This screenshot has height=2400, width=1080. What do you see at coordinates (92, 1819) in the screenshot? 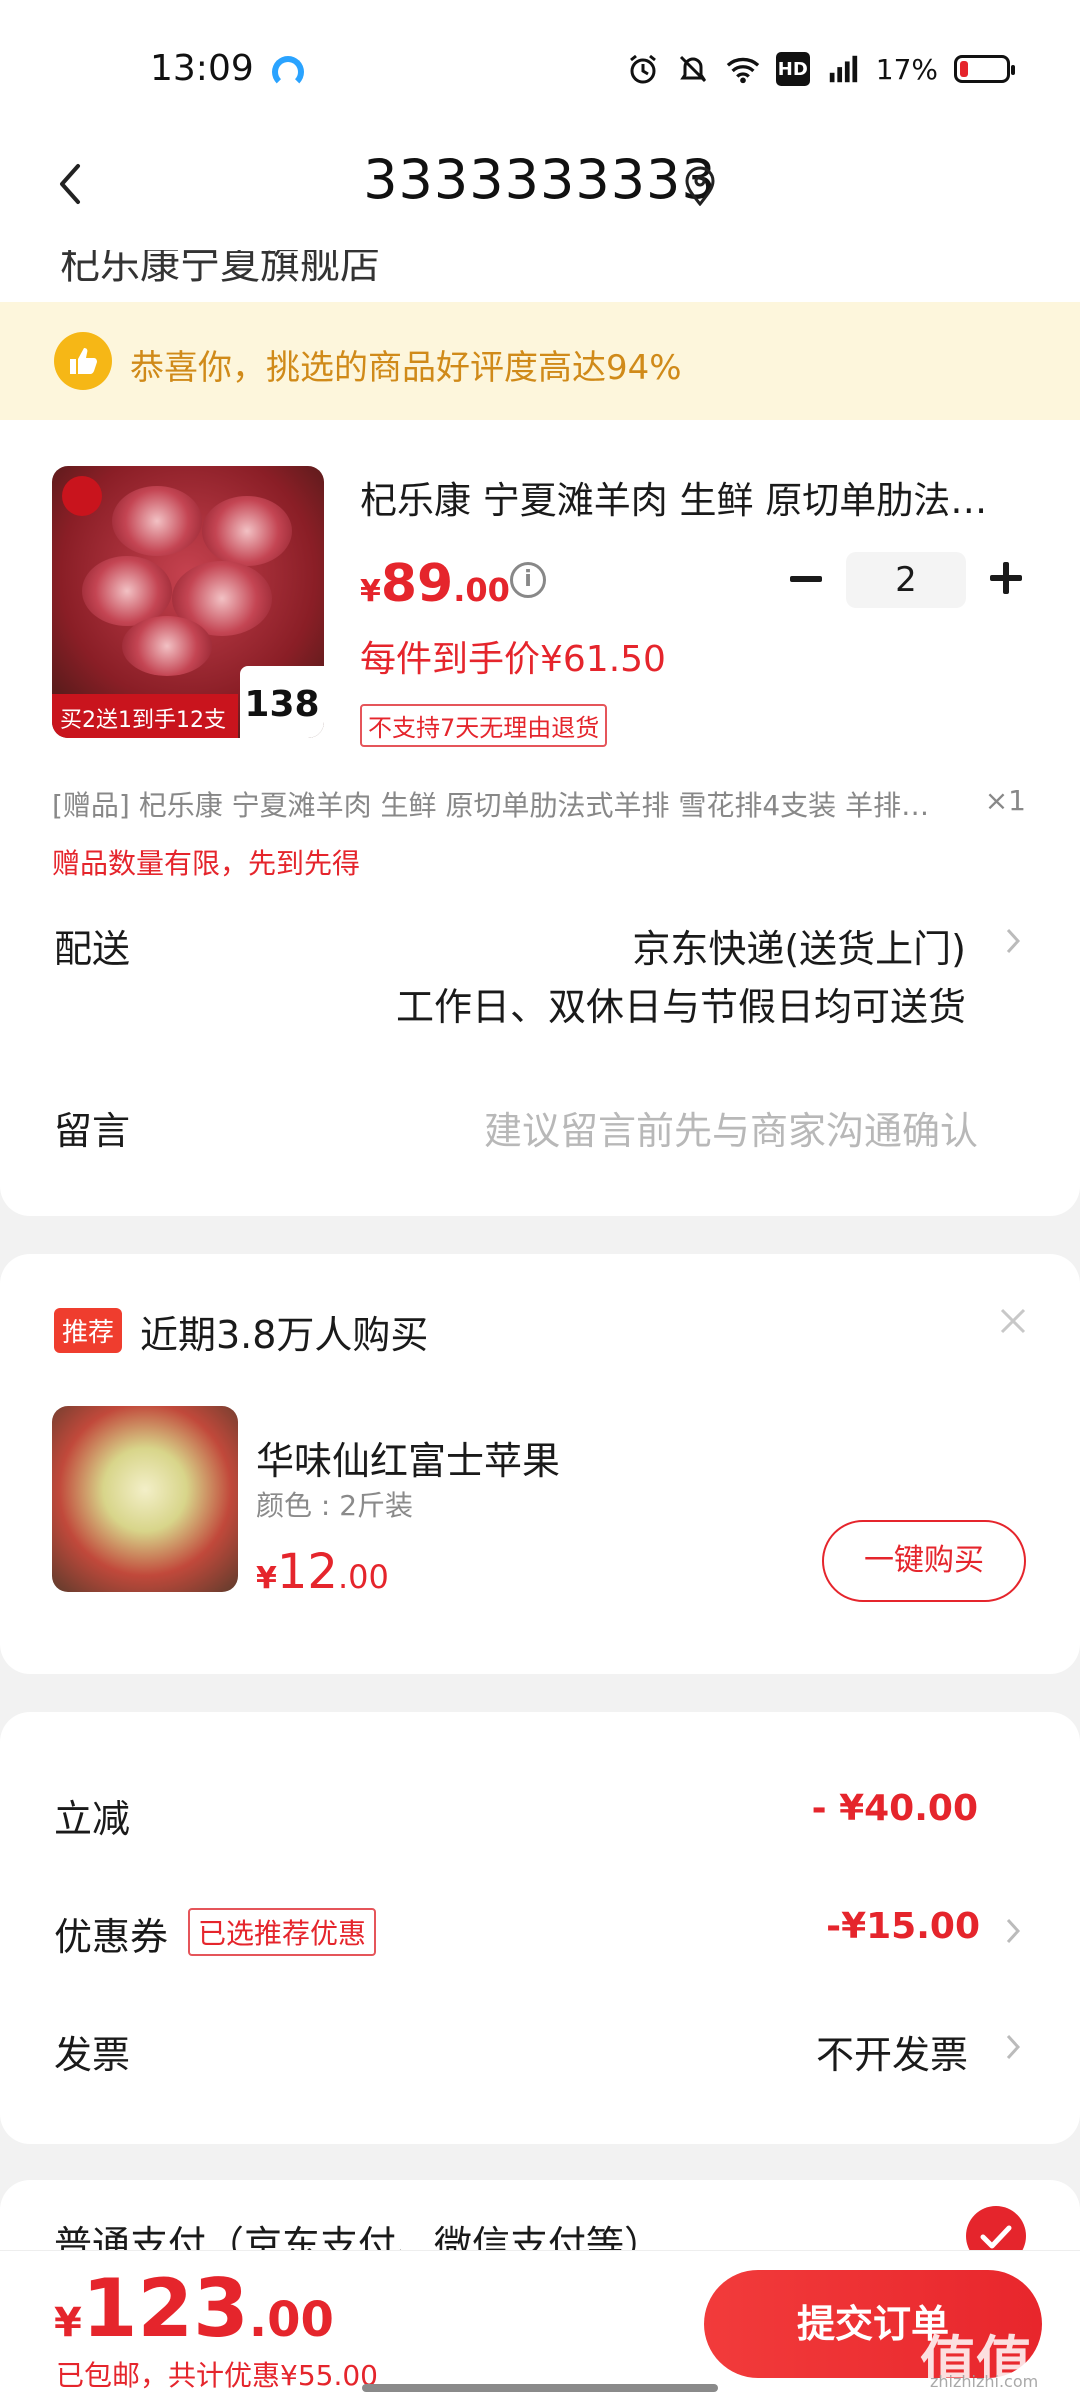
I see `instant-discount-label: 立减` at bounding box center [92, 1819].